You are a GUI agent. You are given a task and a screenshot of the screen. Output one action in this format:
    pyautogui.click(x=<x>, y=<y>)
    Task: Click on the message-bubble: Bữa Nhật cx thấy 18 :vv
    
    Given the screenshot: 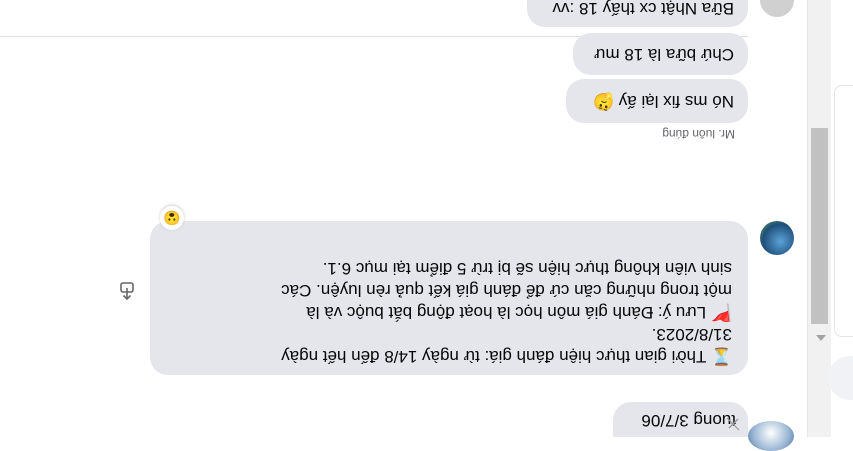 What is the action you would take?
    pyautogui.click(x=637, y=13)
    